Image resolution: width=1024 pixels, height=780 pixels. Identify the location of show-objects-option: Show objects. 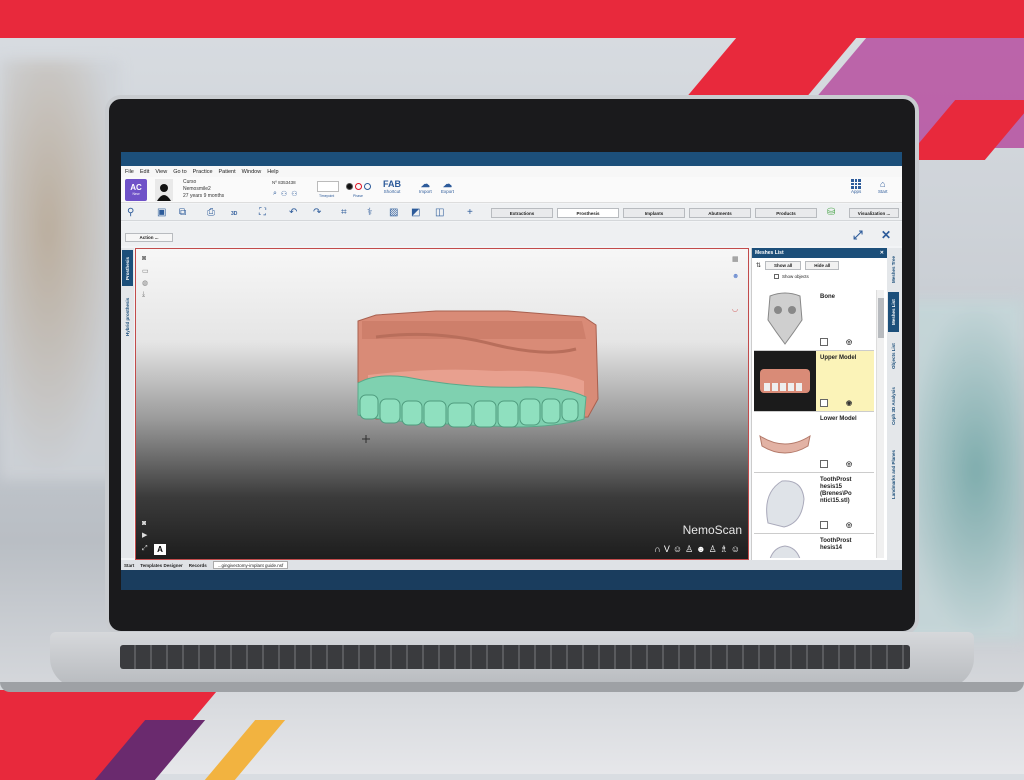
(819, 276).